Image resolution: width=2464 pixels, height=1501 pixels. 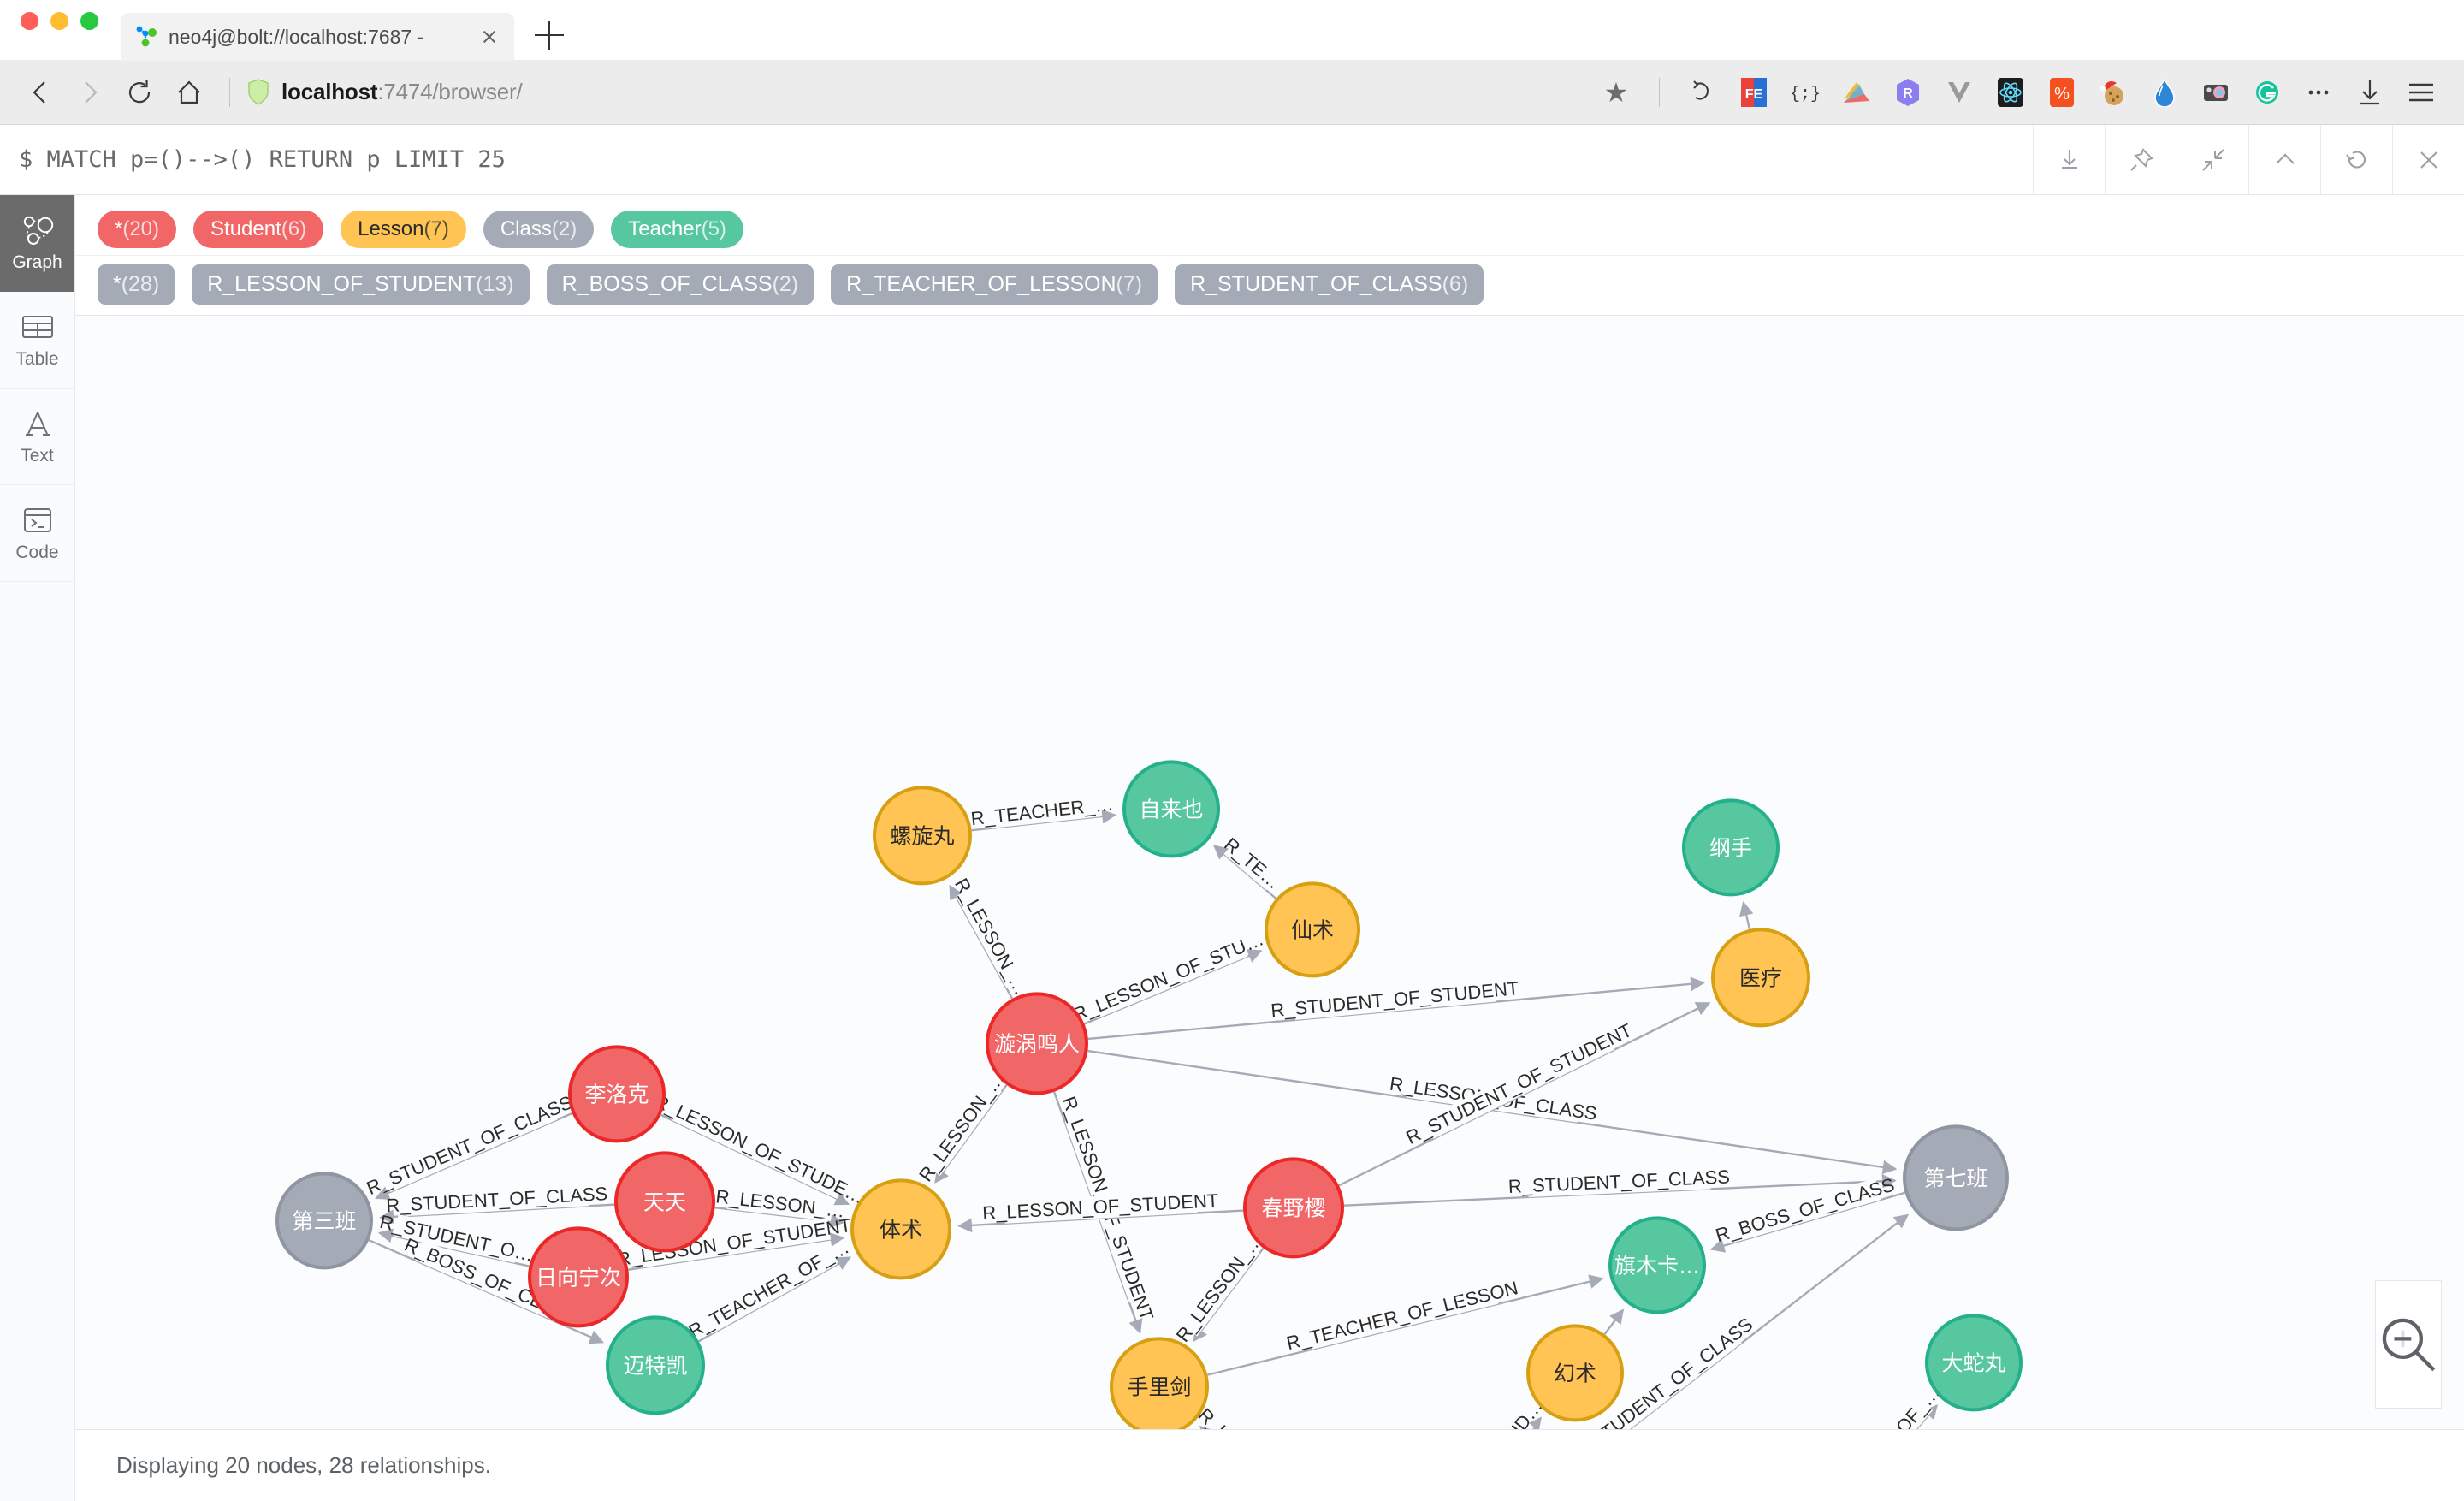 What do you see at coordinates (1959, 92) in the screenshot?
I see `vue-devtools-icon` at bounding box center [1959, 92].